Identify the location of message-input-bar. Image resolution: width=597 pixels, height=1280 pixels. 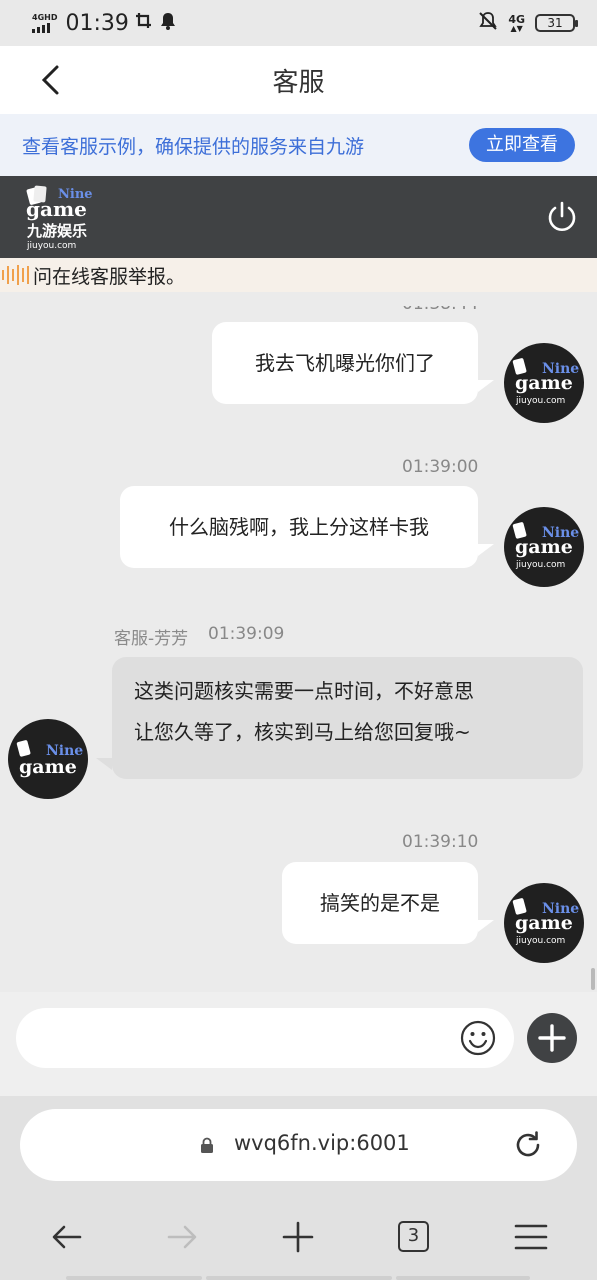
(298, 1044).